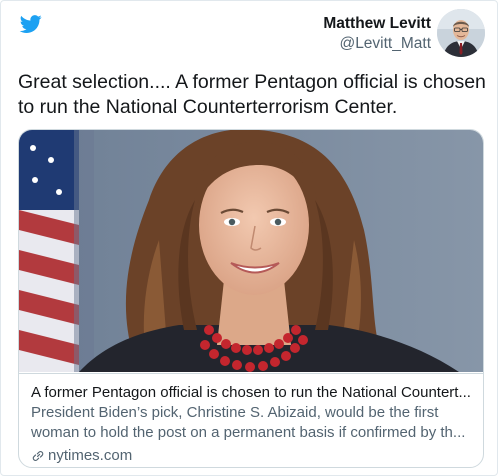 This screenshot has height=476, width=498. What do you see at coordinates (251, 456) in the screenshot?
I see `link-source: nytimes.com` at bounding box center [251, 456].